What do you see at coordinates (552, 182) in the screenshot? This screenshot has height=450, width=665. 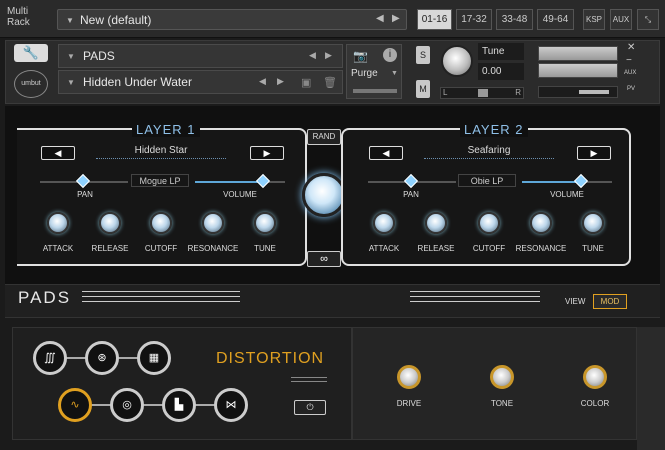 I see `layer2-volume-slider` at bounding box center [552, 182].